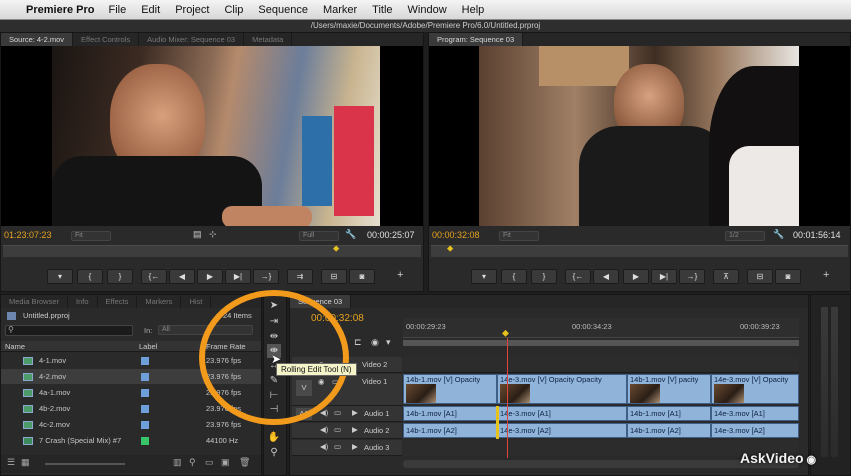 The image size is (851, 476). Describe the element at coordinates (233, 10) in the screenshot. I see `menu-clip: Clip` at that location.